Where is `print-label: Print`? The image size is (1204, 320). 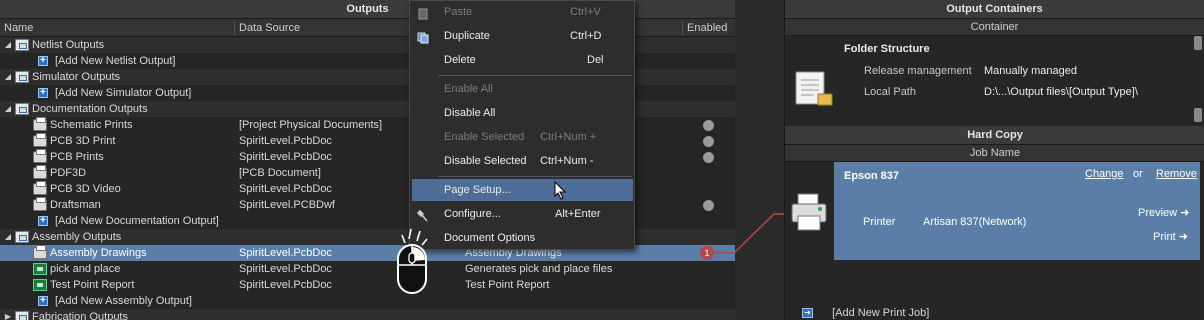 print-label: Print is located at coordinates (1164, 237).